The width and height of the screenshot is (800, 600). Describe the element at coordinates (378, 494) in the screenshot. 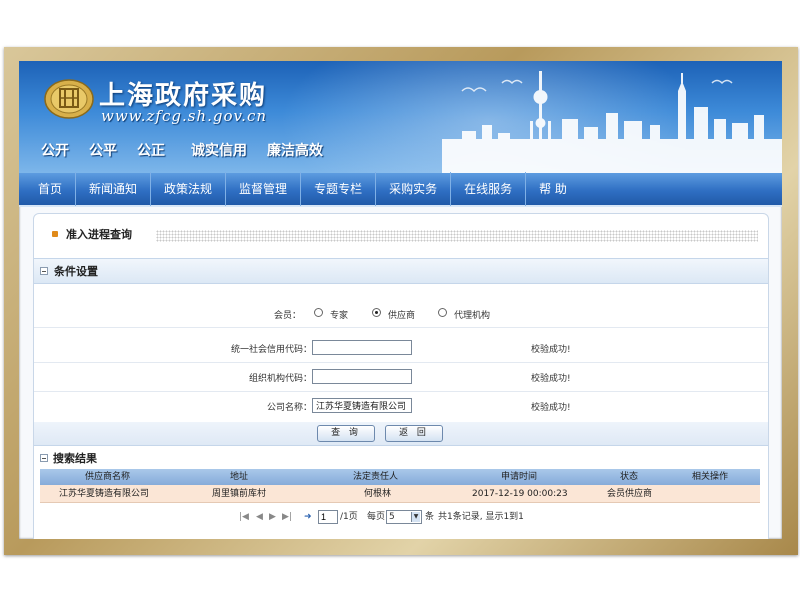

I see `cell-legal-person: 何根林` at that location.